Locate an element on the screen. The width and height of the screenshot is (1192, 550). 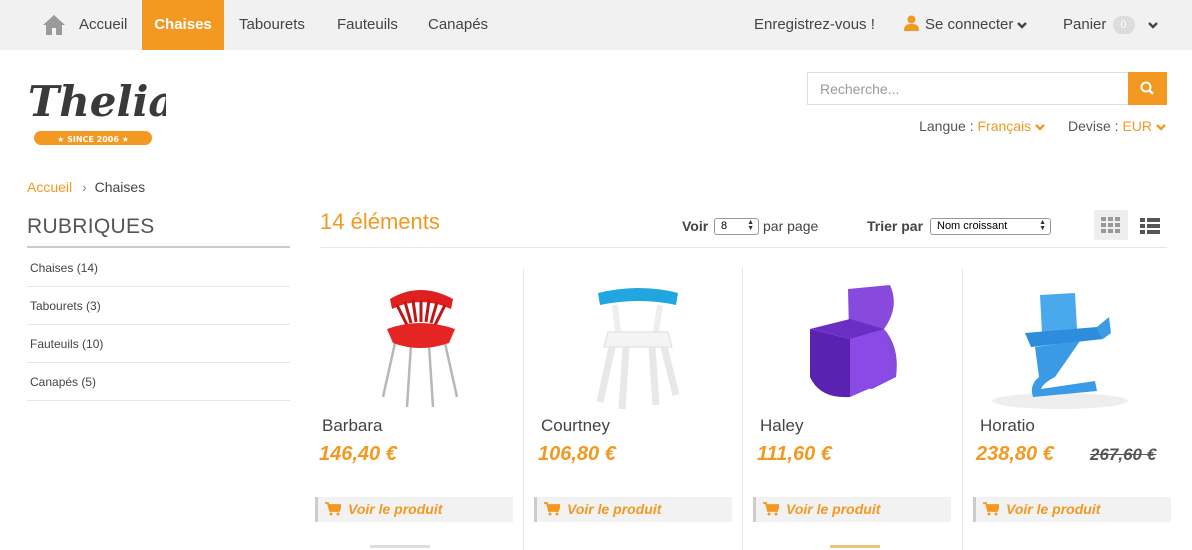
thelia-logo: Thelia ★ SINCE 2006 ★ is located at coordinates (96, 109).